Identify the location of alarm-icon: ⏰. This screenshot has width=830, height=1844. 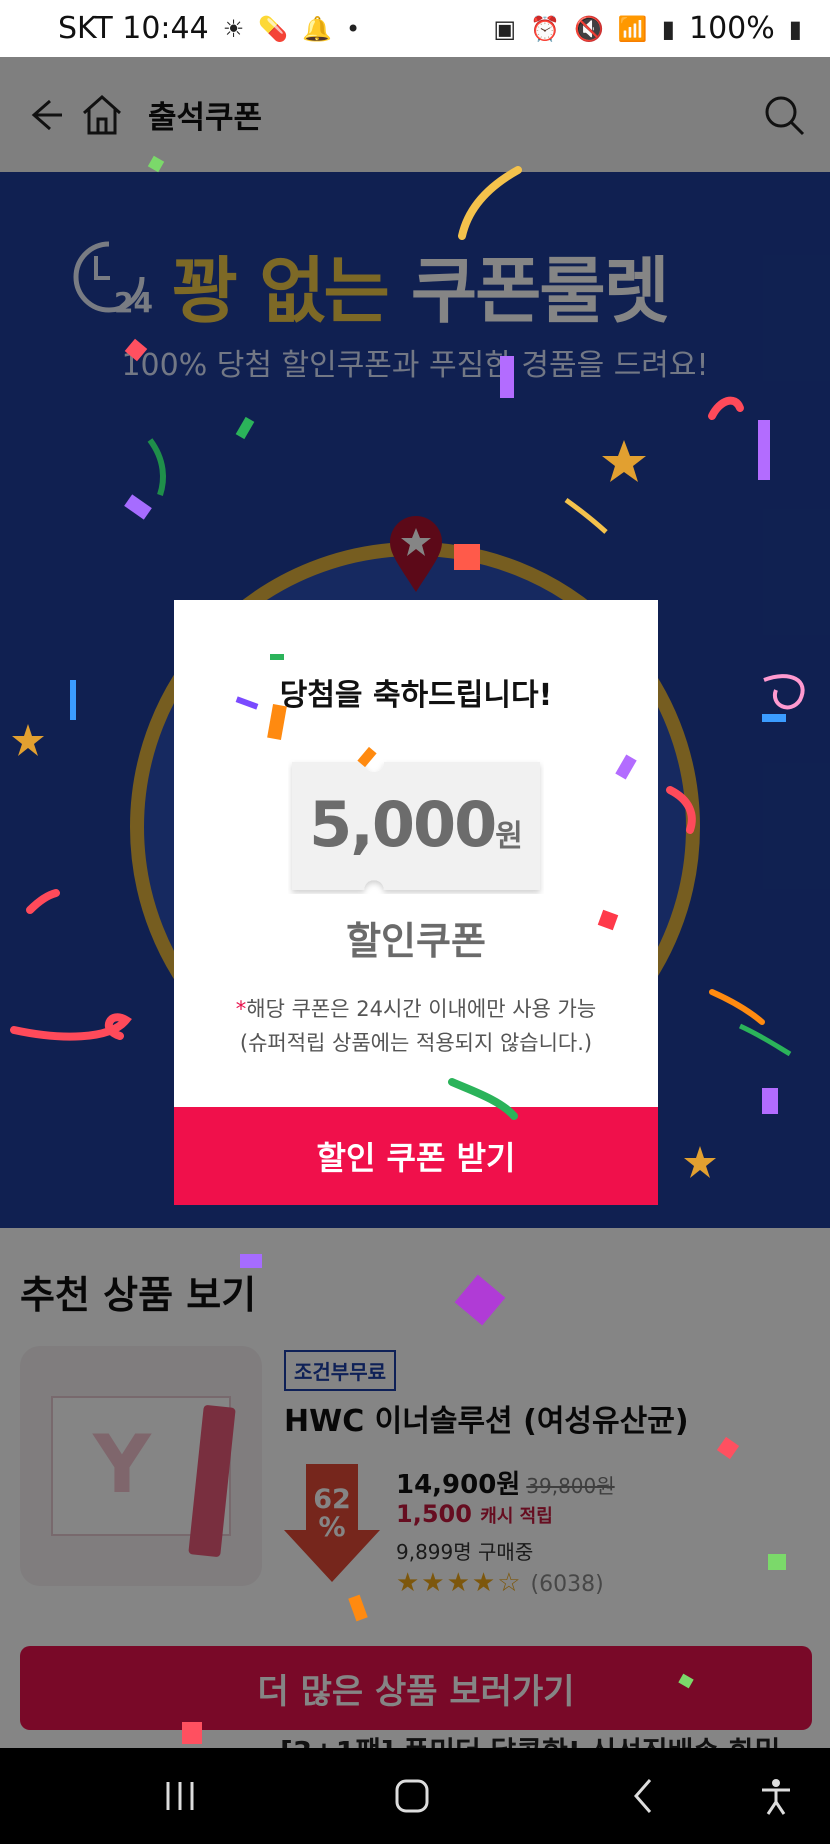
(545, 28).